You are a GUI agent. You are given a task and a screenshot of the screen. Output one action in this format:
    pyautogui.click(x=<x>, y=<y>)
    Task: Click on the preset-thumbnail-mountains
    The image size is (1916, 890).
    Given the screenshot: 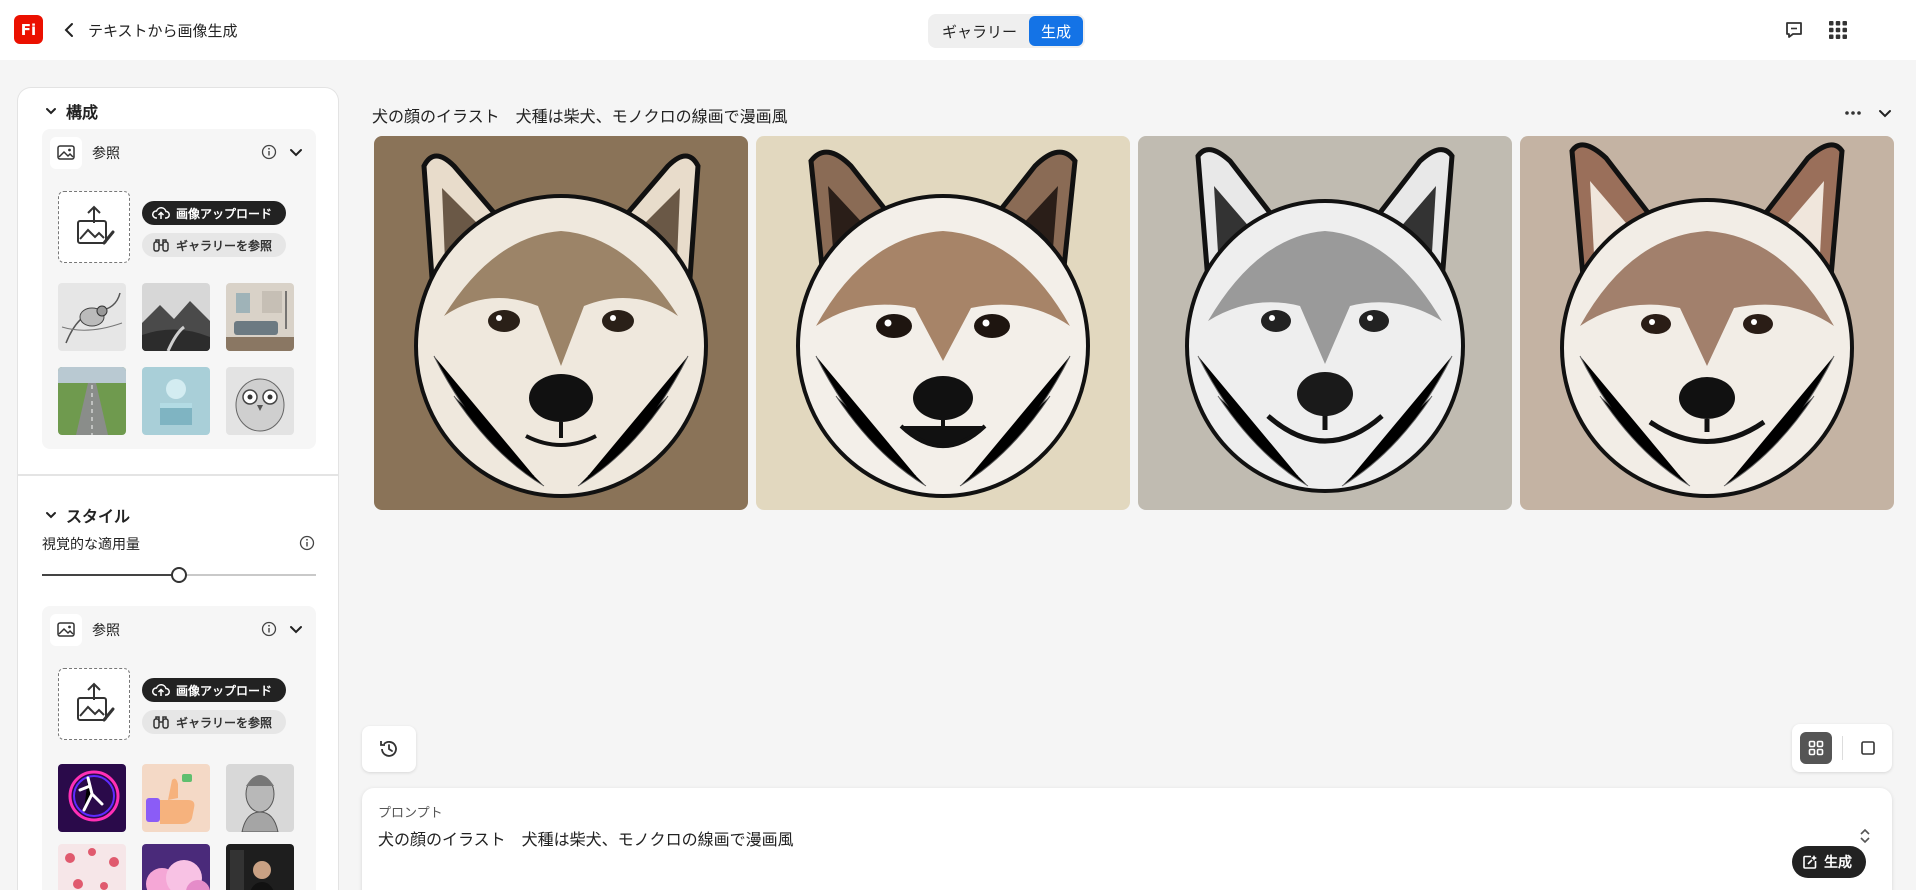 What is the action you would take?
    pyautogui.click(x=176, y=317)
    